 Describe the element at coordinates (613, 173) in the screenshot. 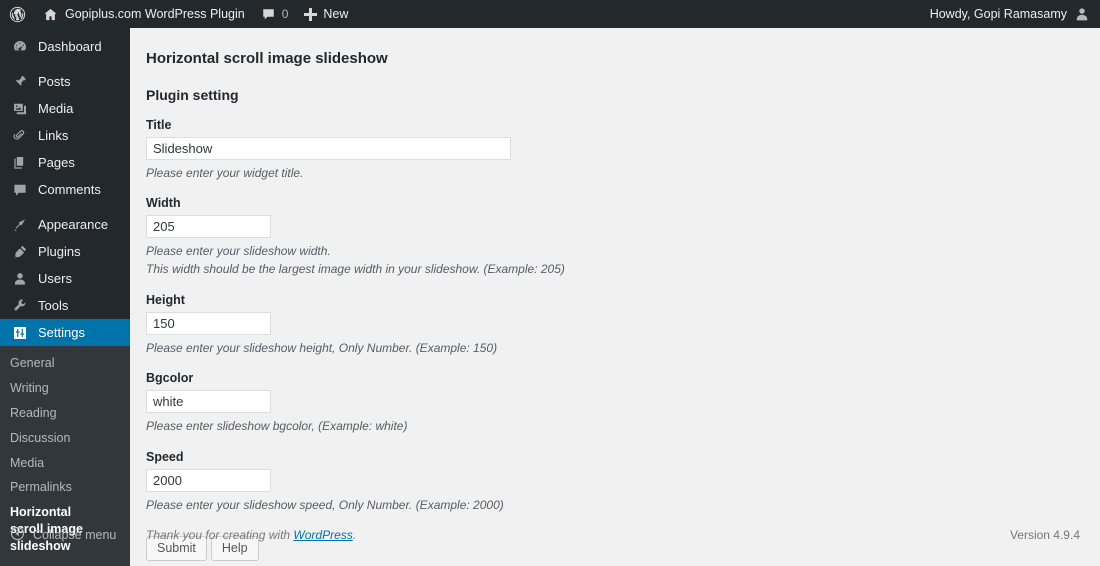

I see `field-hint-title: Please enter your widget title.` at that location.